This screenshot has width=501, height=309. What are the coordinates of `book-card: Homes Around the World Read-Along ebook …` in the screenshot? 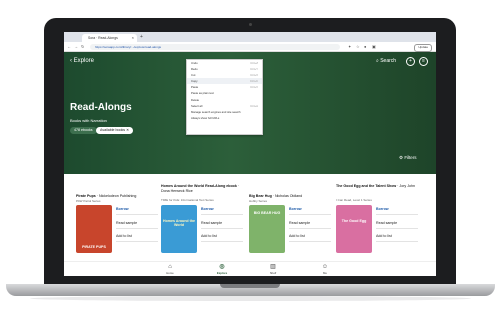 It's located at (202, 224).